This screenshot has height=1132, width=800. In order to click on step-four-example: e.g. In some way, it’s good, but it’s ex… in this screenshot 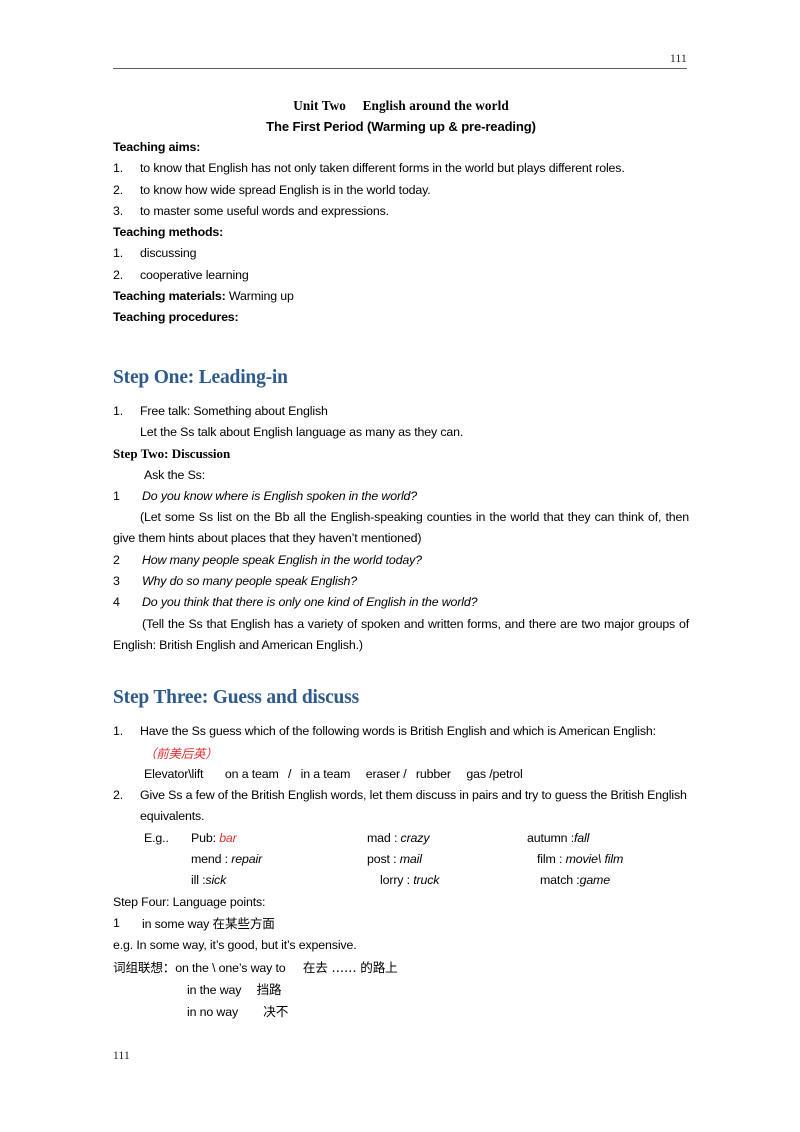, I will do `click(235, 945)`.